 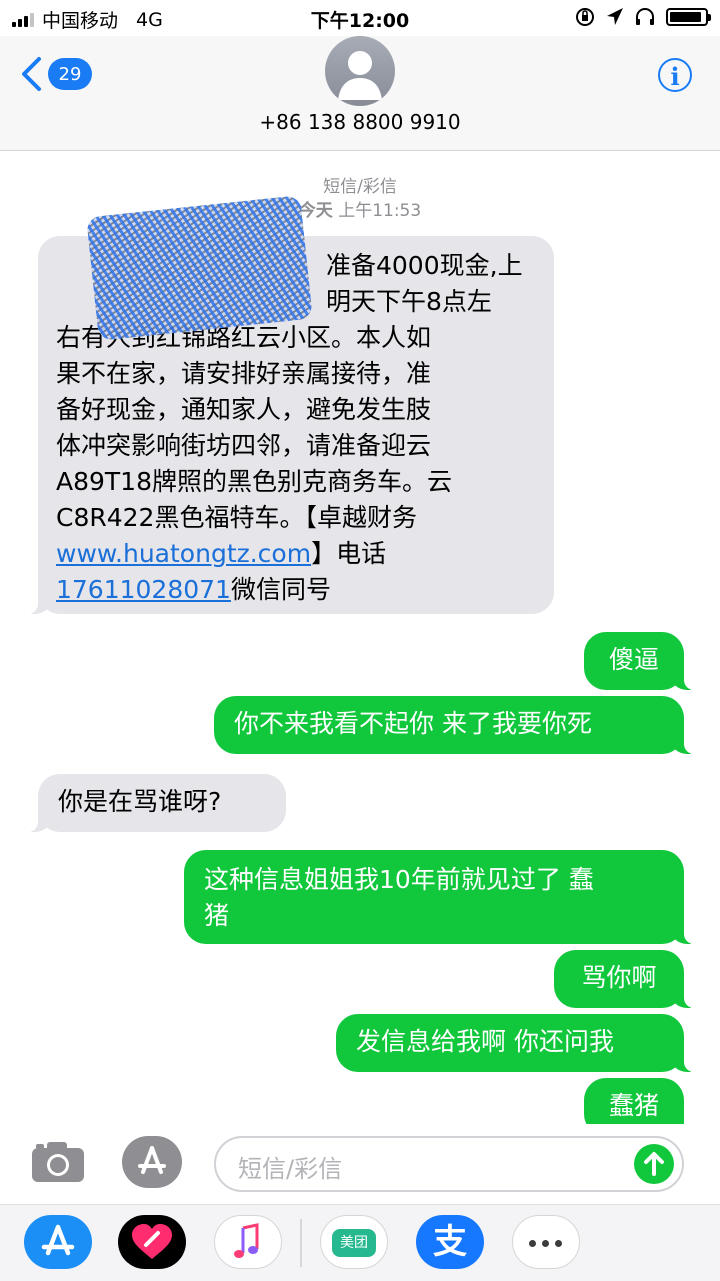 I want to click on message-line: 17611028071微信同号, so click(x=296, y=590).